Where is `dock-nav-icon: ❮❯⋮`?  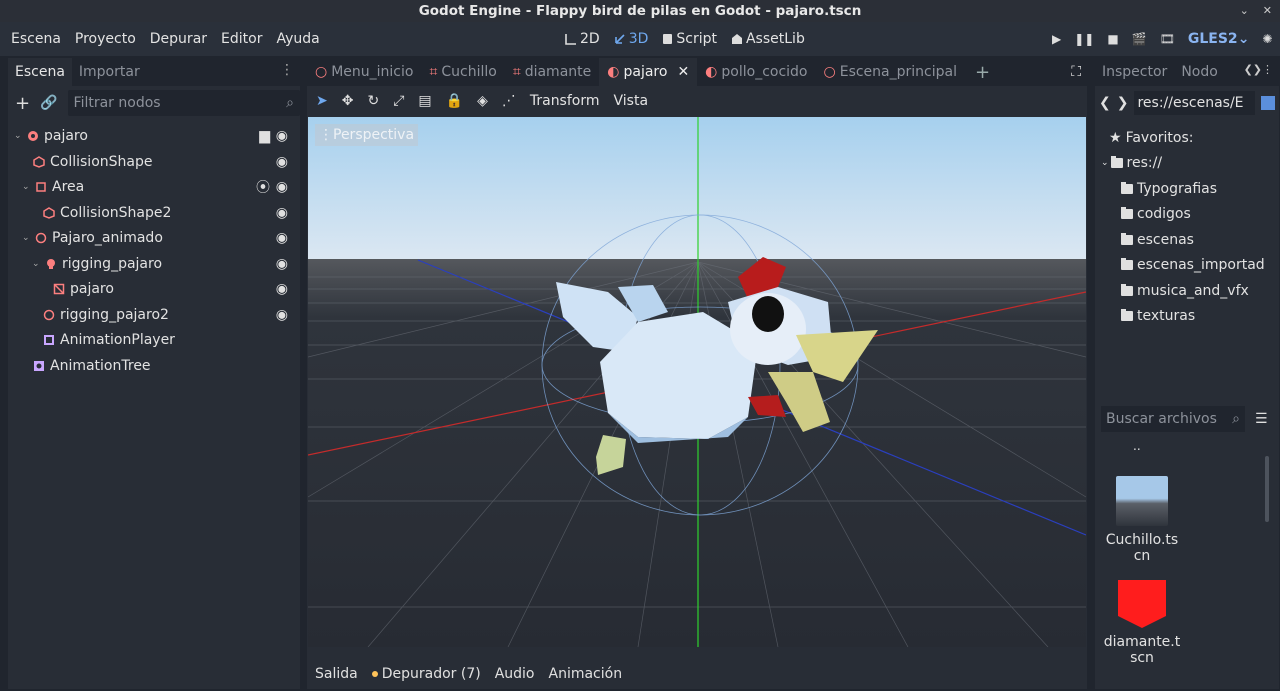 dock-nav-icon: ❮❯⋮ is located at coordinates (1258, 69).